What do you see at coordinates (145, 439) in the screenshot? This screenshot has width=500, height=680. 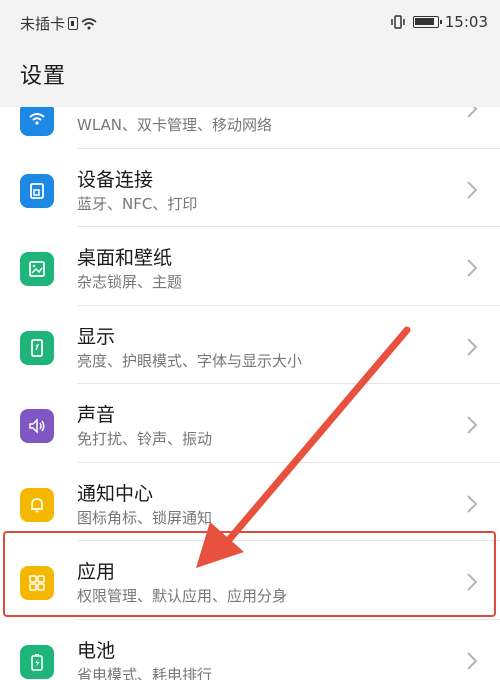 I see `settings-item-subtitle: 免打扰、铃声、振动` at bounding box center [145, 439].